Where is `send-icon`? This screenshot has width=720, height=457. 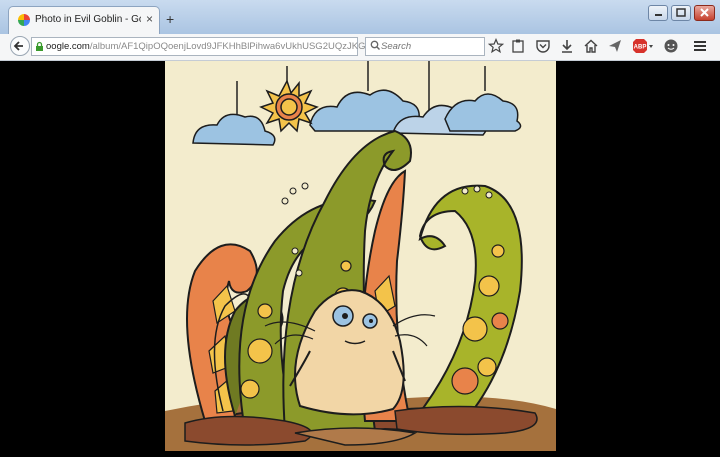
send-icon is located at coordinates (615, 46).